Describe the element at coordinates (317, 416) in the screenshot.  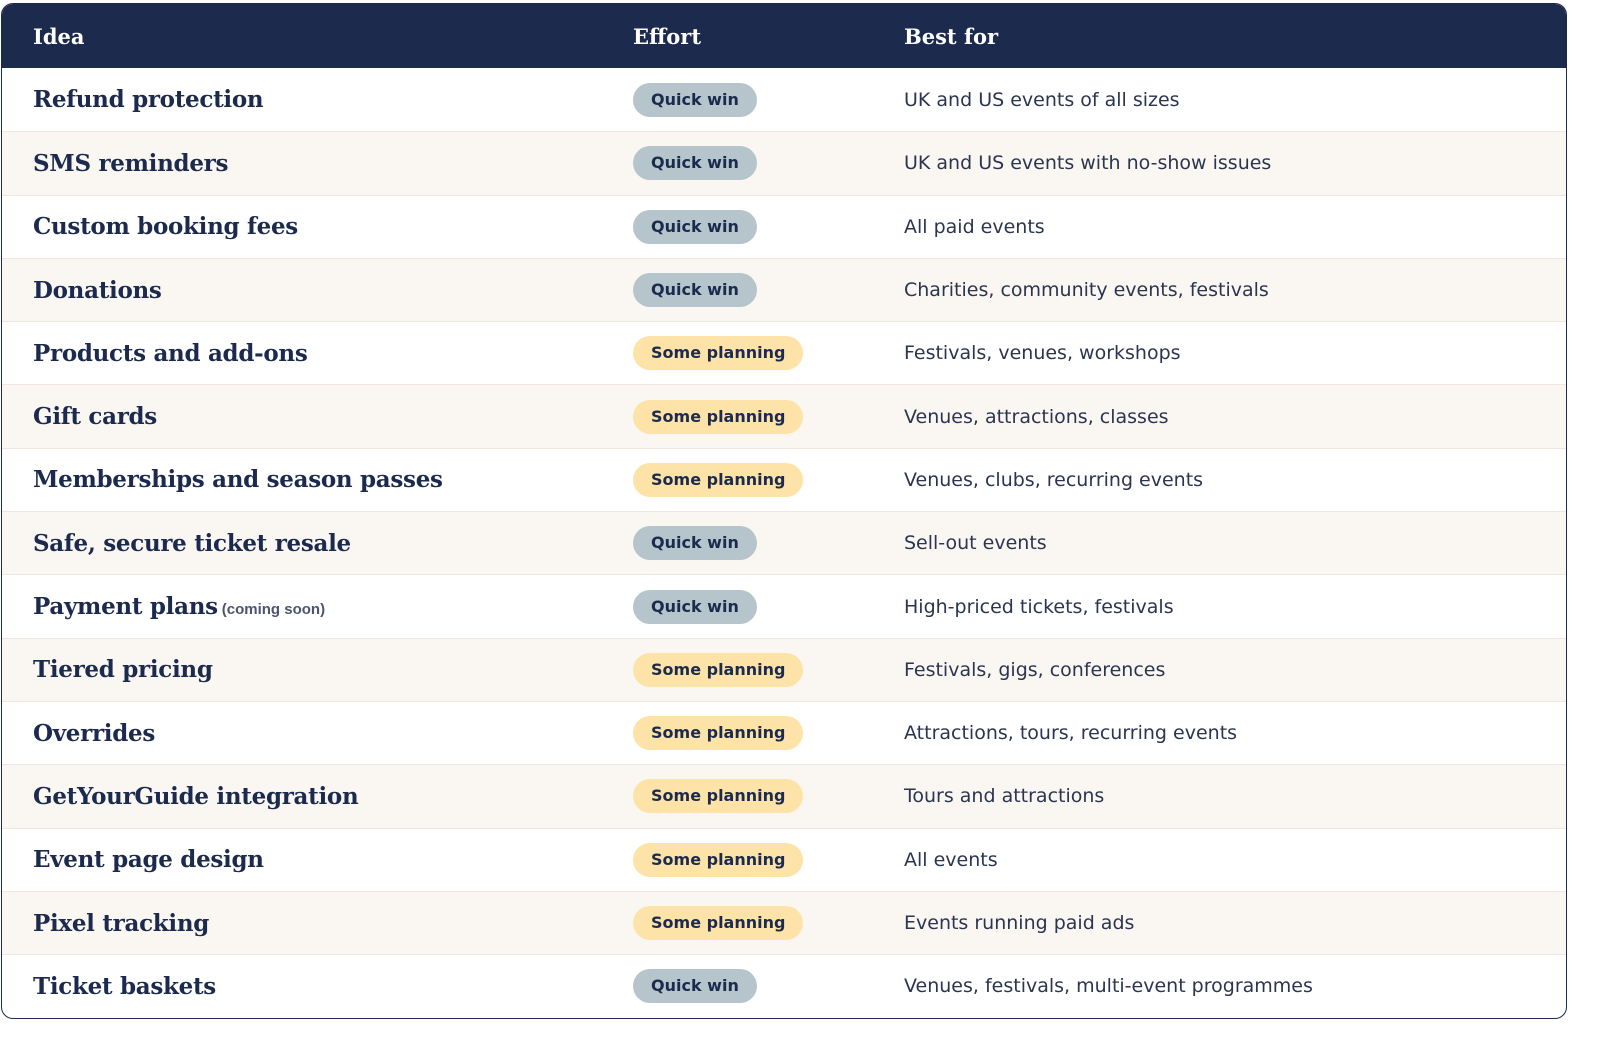
I see `idea-cell: Gift cards` at that location.